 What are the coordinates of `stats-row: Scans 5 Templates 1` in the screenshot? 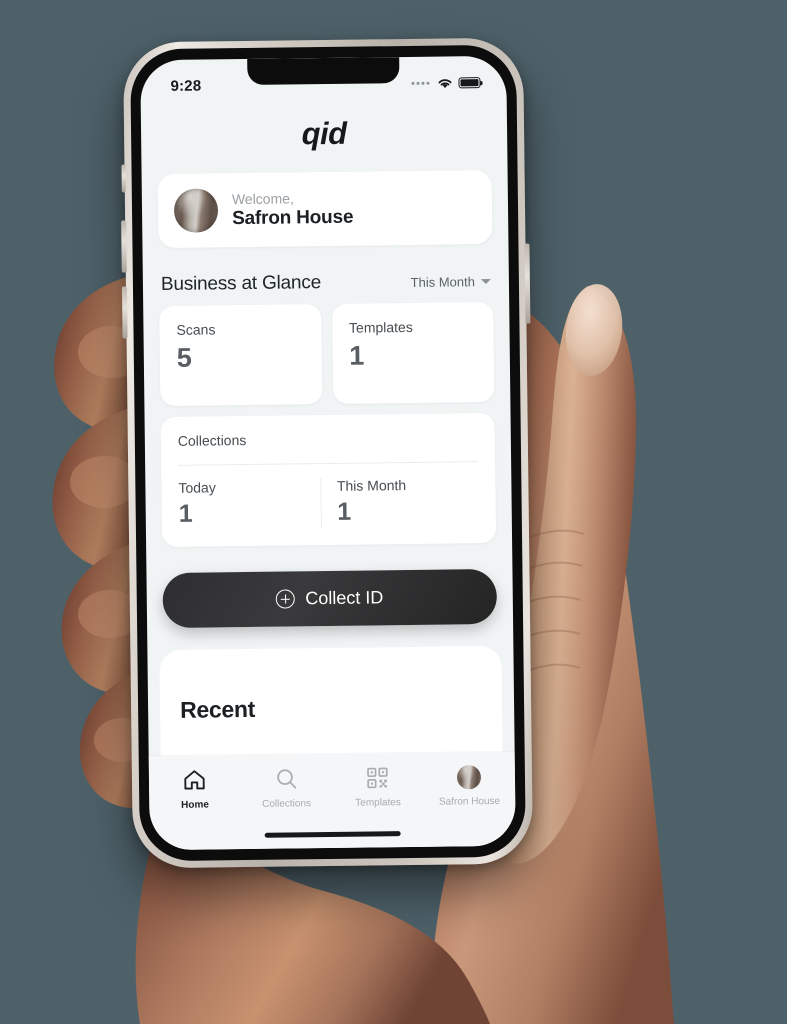 It's located at (327, 354).